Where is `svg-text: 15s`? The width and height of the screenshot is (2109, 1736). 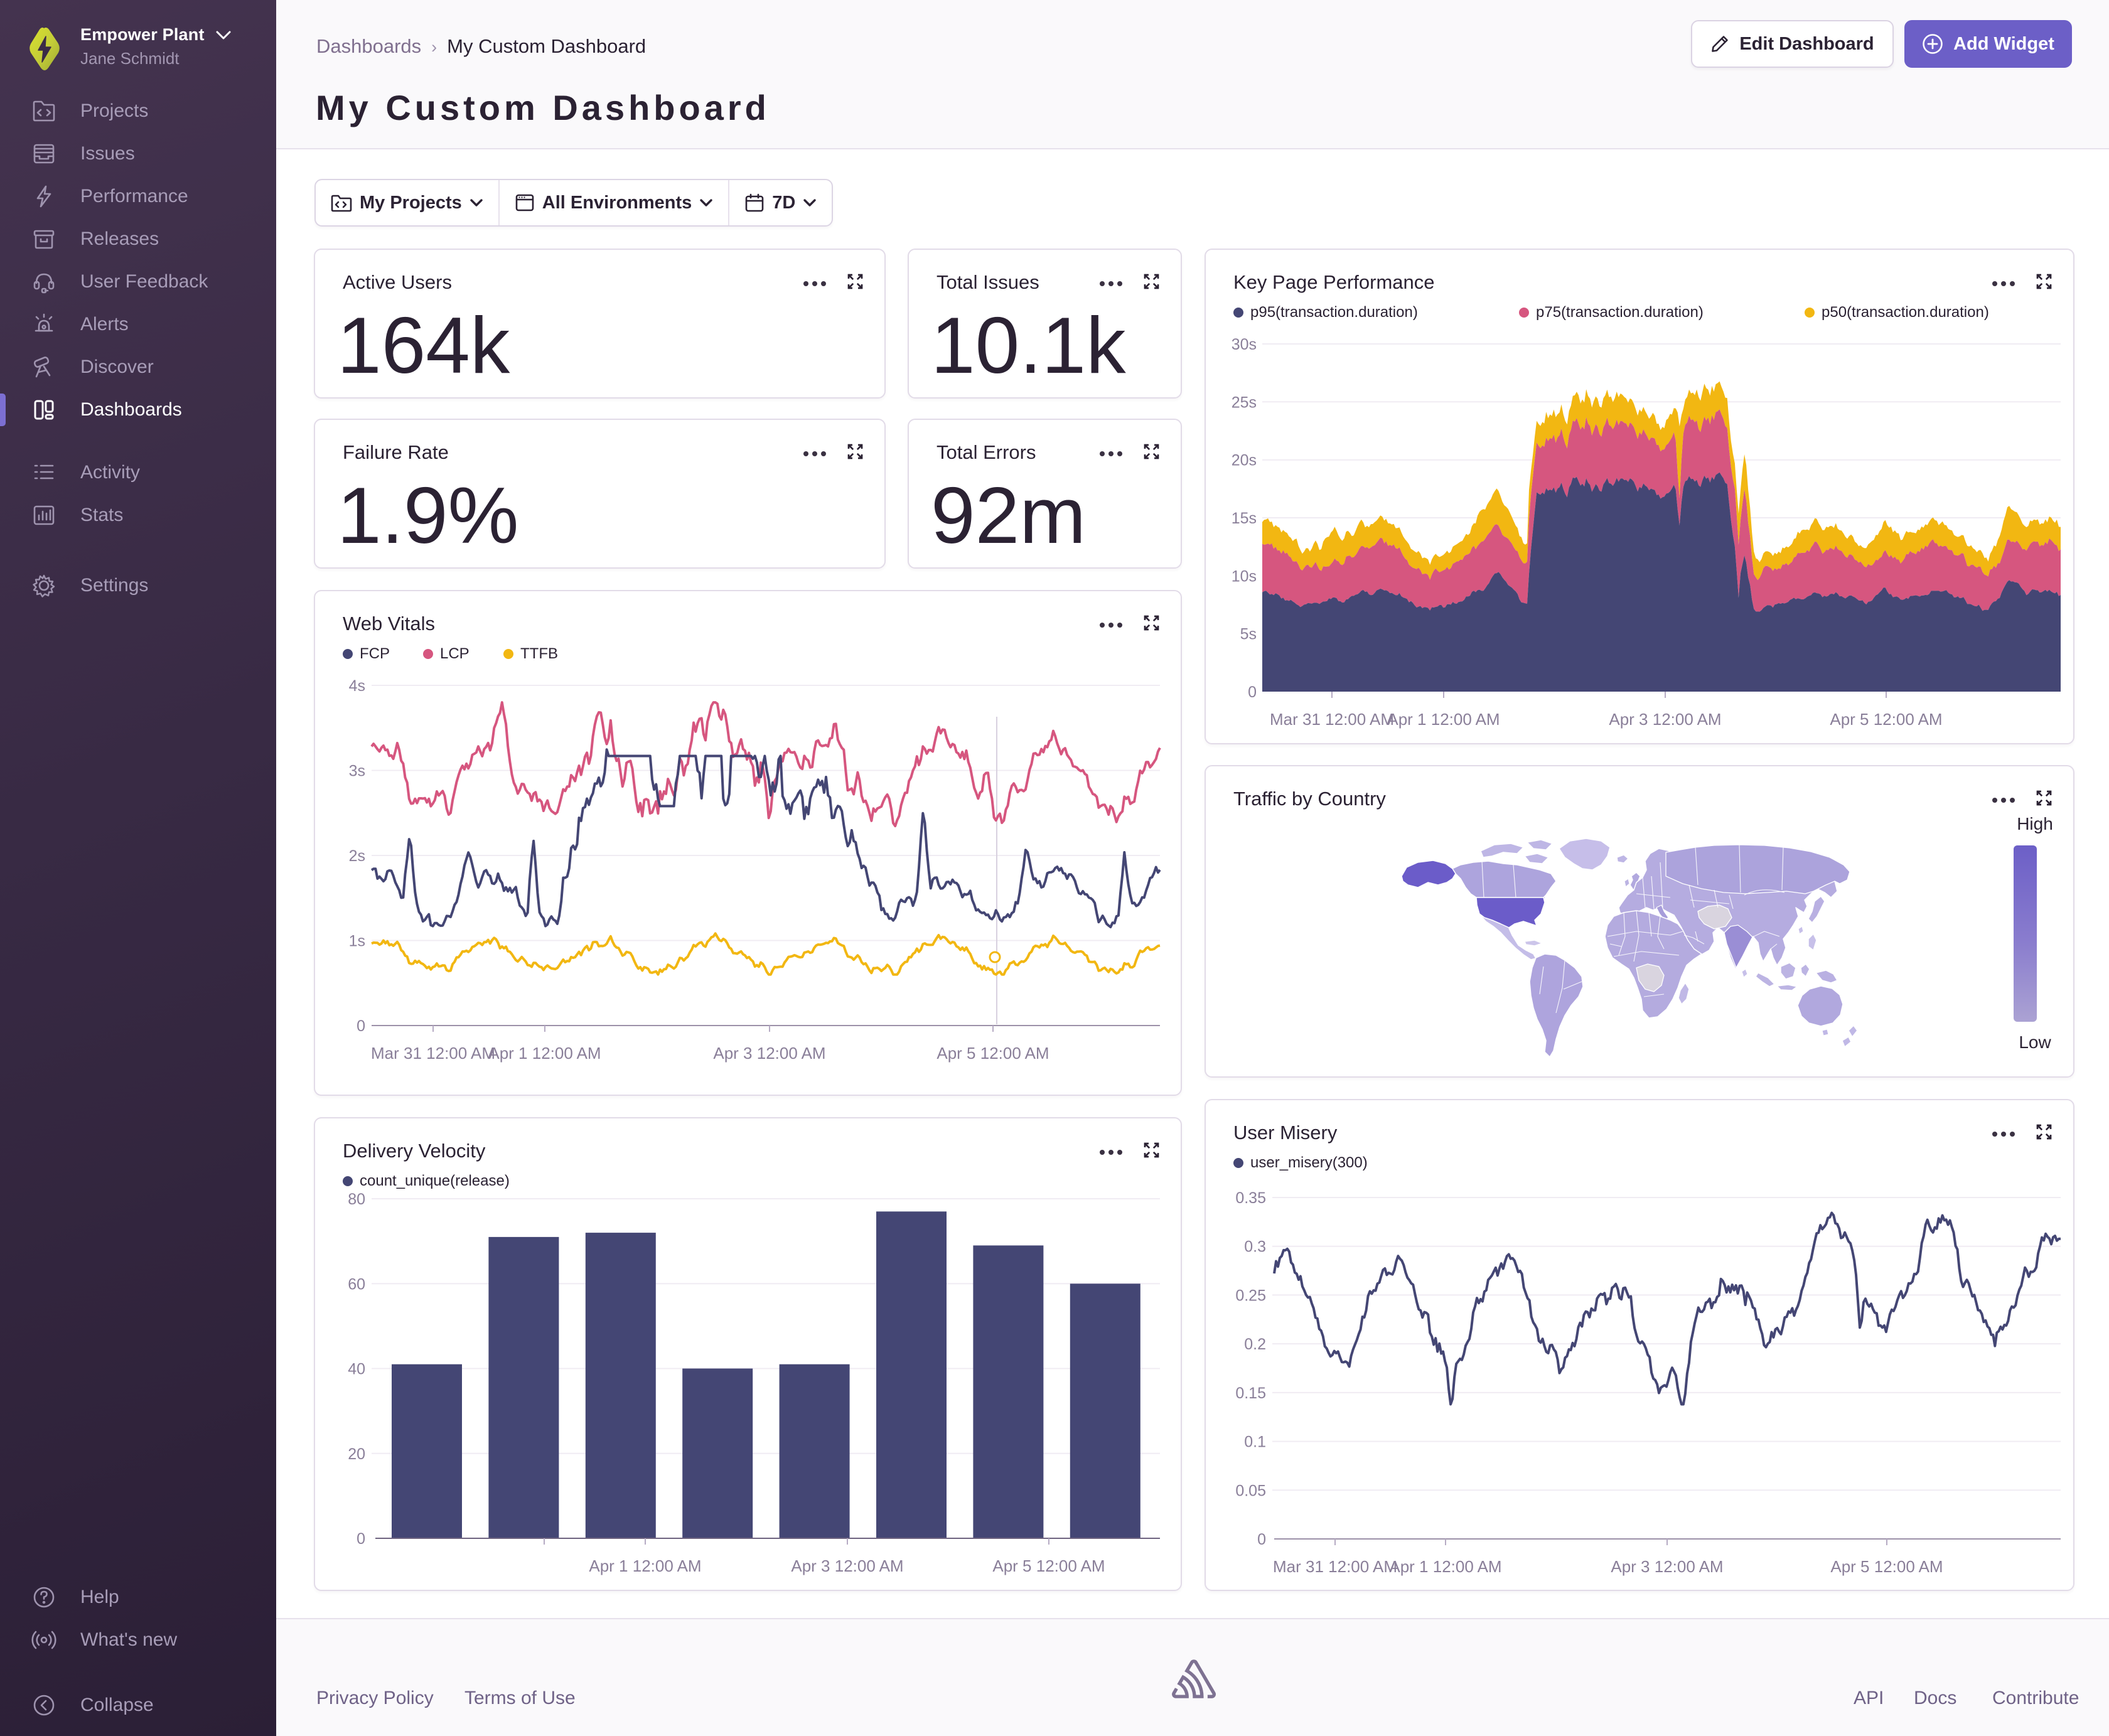 svg-text: 15s is located at coordinates (1244, 518).